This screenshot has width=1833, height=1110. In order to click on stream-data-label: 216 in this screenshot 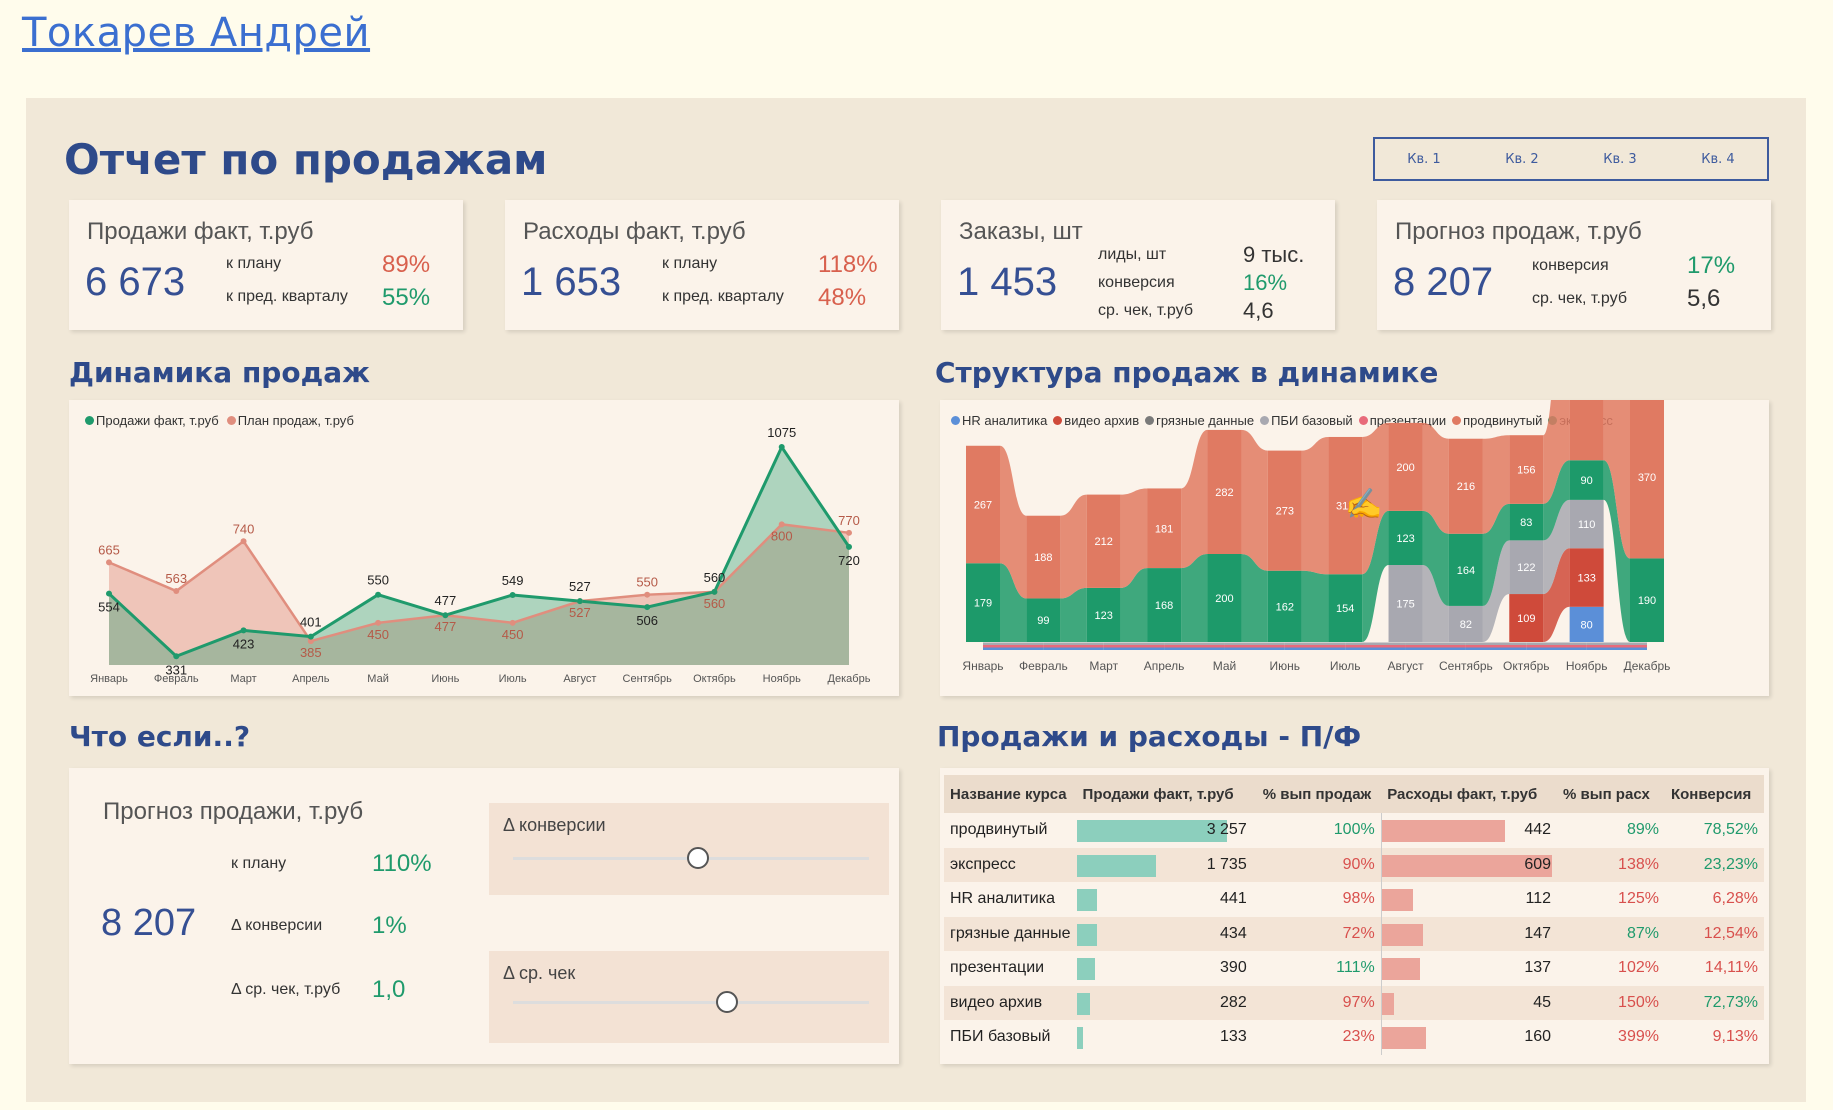, I will do `click(1466, 487)`.